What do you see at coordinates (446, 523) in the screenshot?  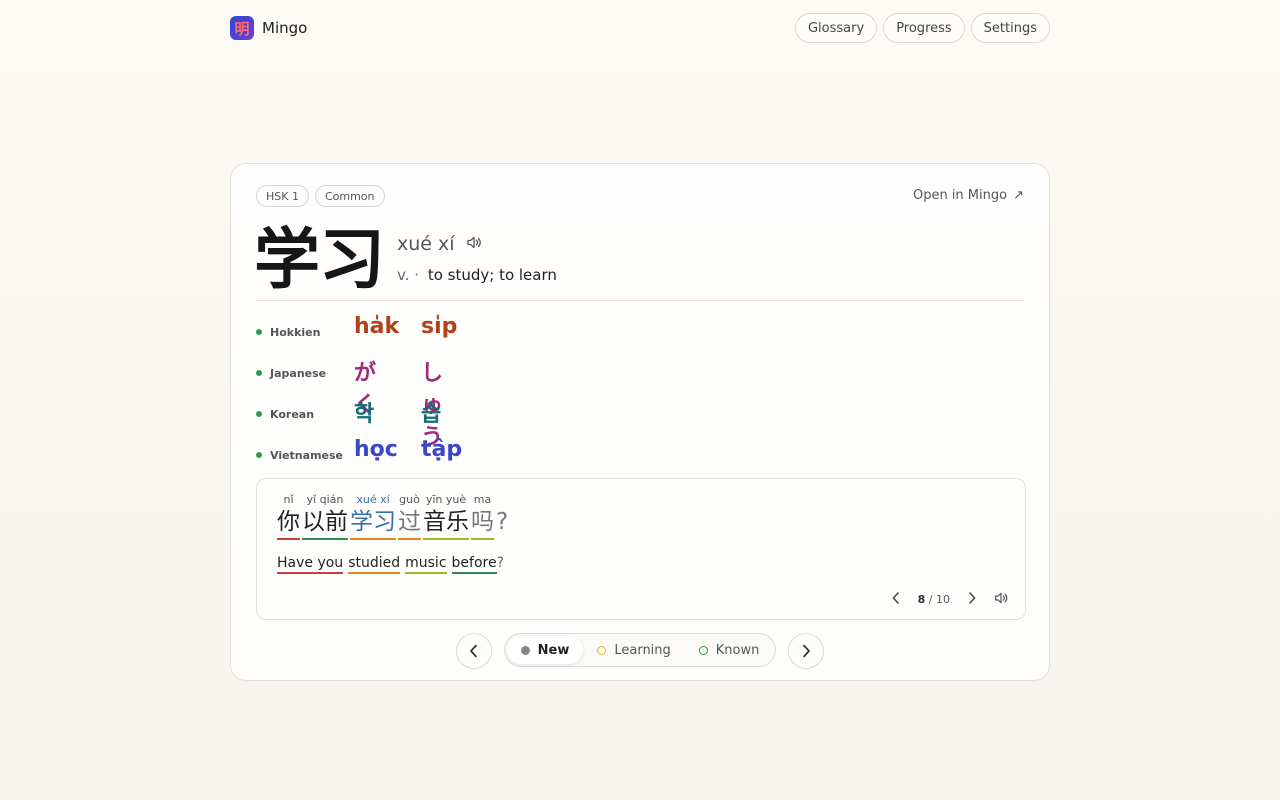 I see `word-hanzi: 音乐` at bounding box center [446, 523].